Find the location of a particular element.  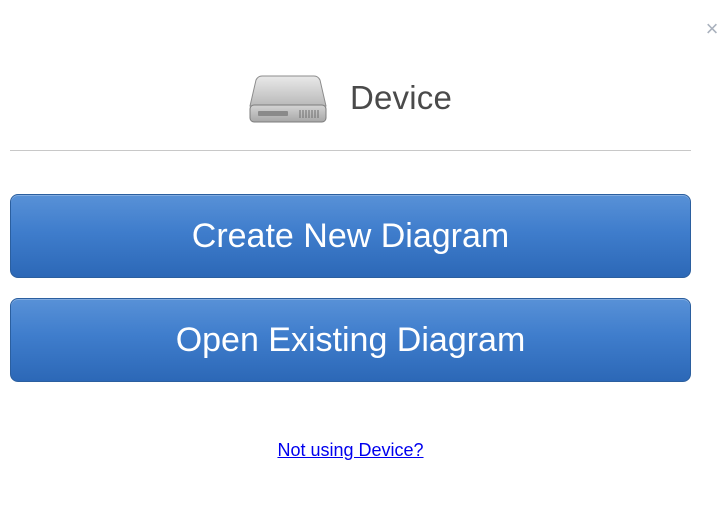

hard-drive-icon is located at coordinates (288, 99).